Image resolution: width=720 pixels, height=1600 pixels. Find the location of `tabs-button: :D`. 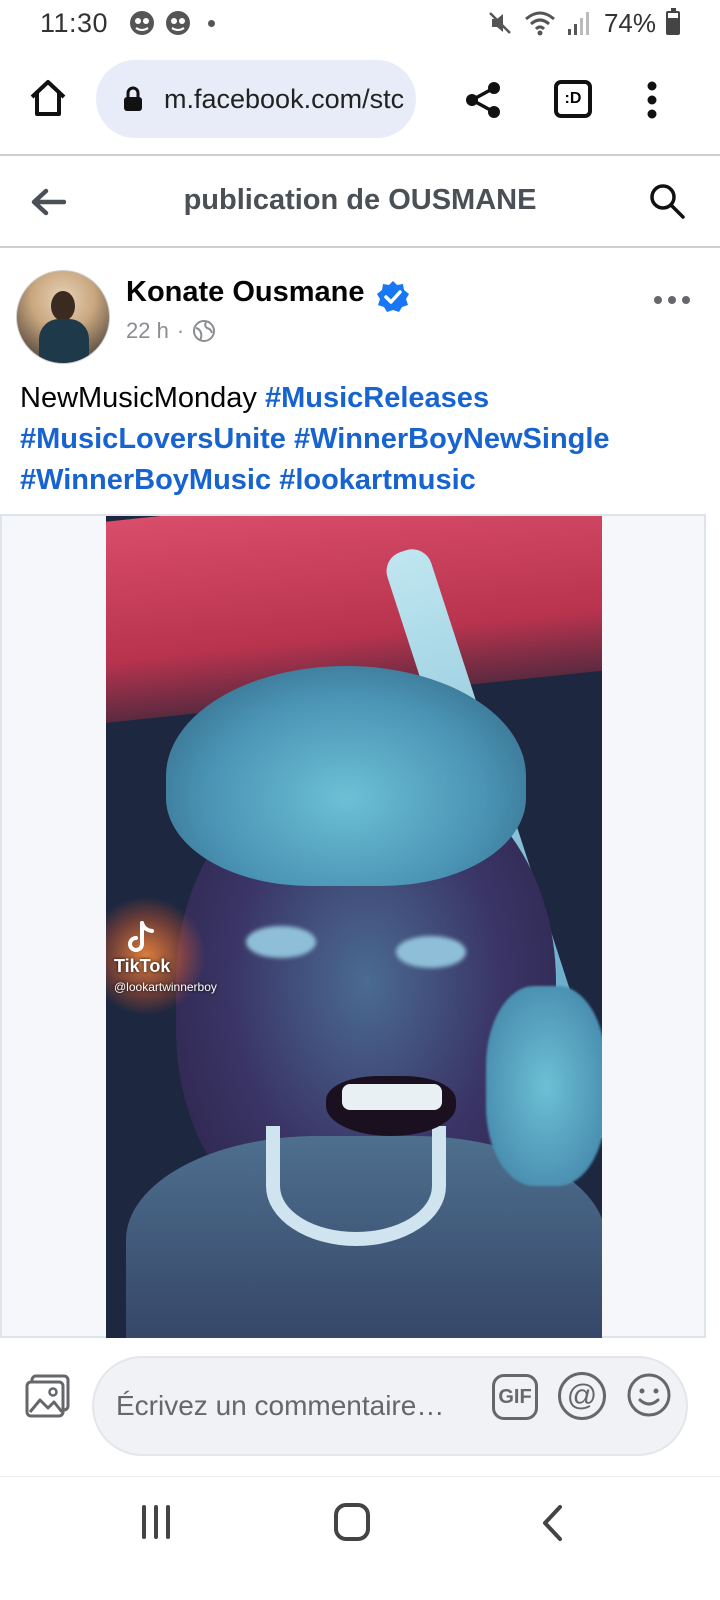

tabs-button: :D is located at coordinates (573, 99).